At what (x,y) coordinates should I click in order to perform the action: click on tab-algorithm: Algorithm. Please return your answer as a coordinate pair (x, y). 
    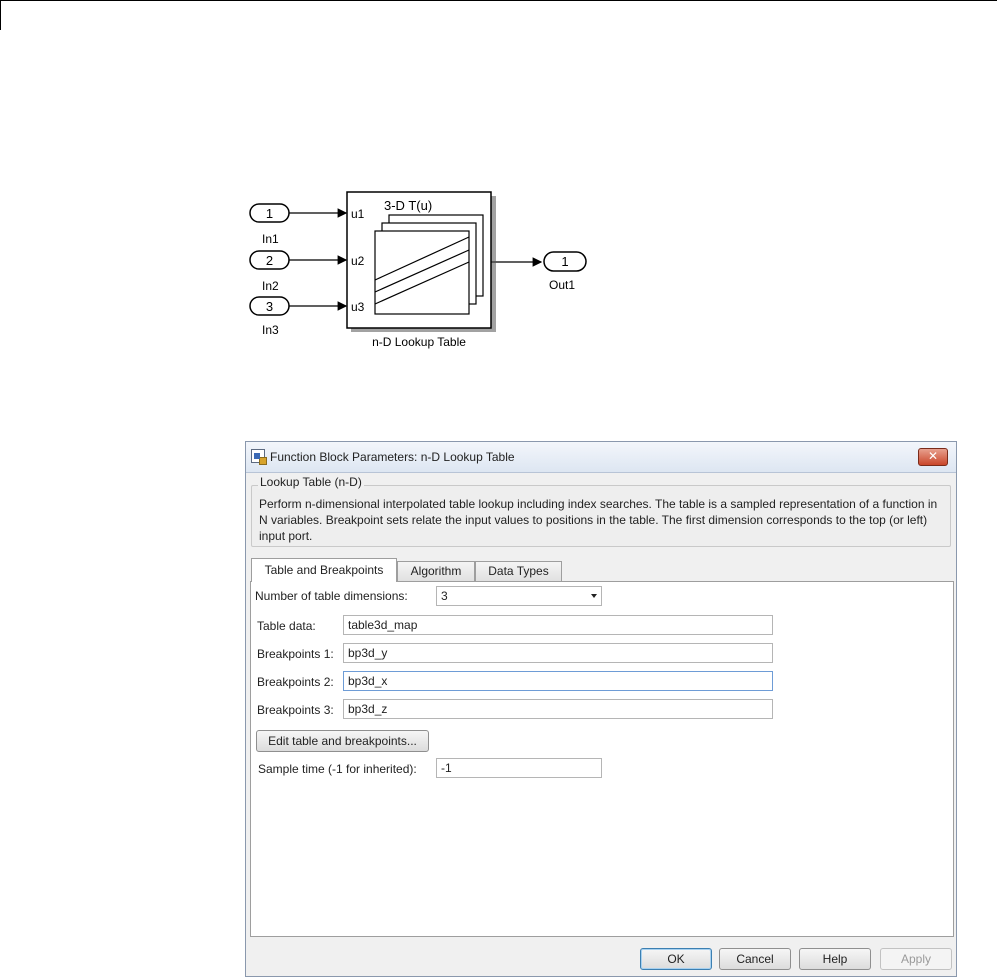
    Looking at the image, I should click on (436, 571).